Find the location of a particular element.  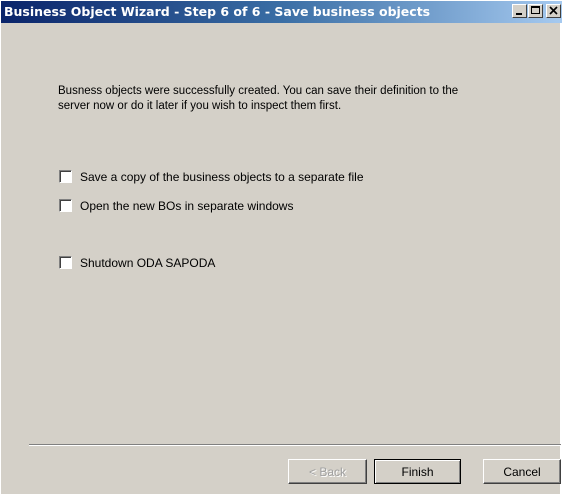

shutdown-label: Shutdown ODA SAPODA is located at coordinates (148, 262).